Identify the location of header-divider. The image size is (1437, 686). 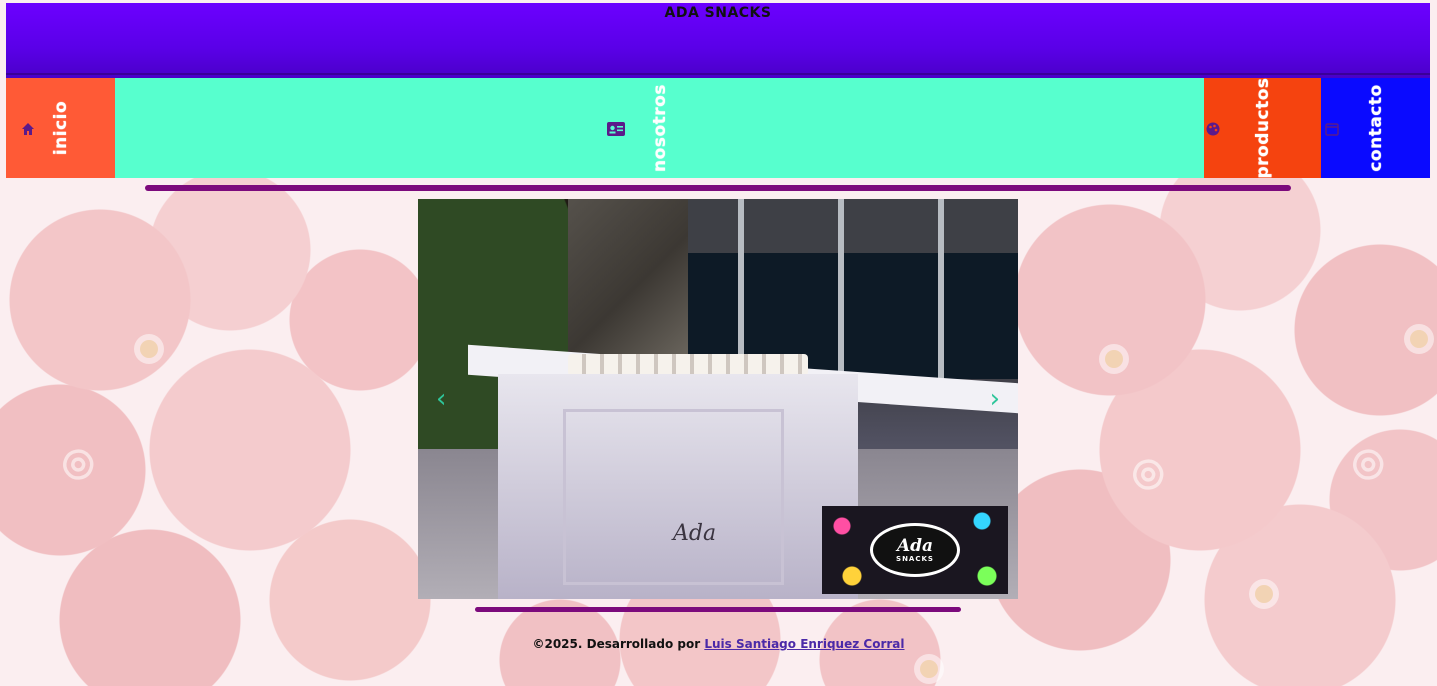
(718, 74).